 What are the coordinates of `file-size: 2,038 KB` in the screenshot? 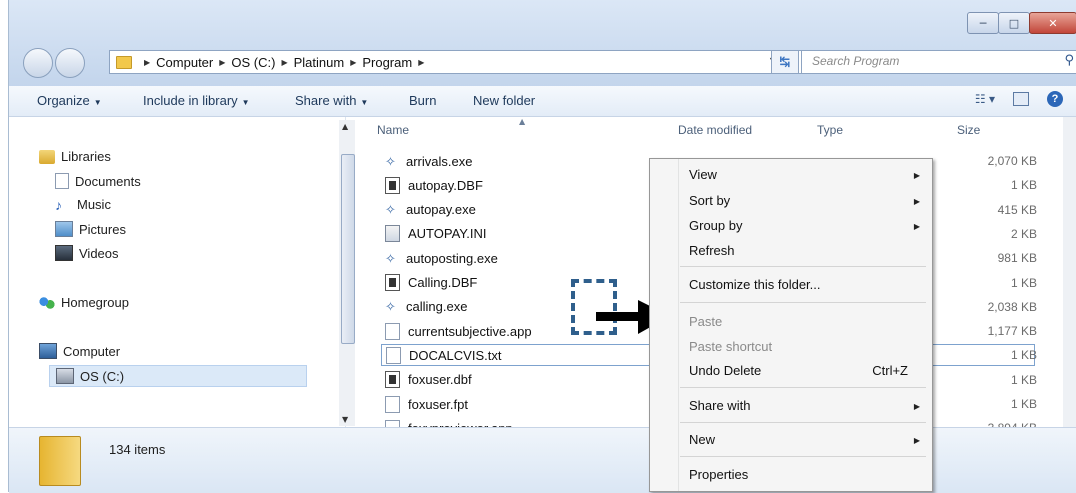 It's located at (1012, 306).